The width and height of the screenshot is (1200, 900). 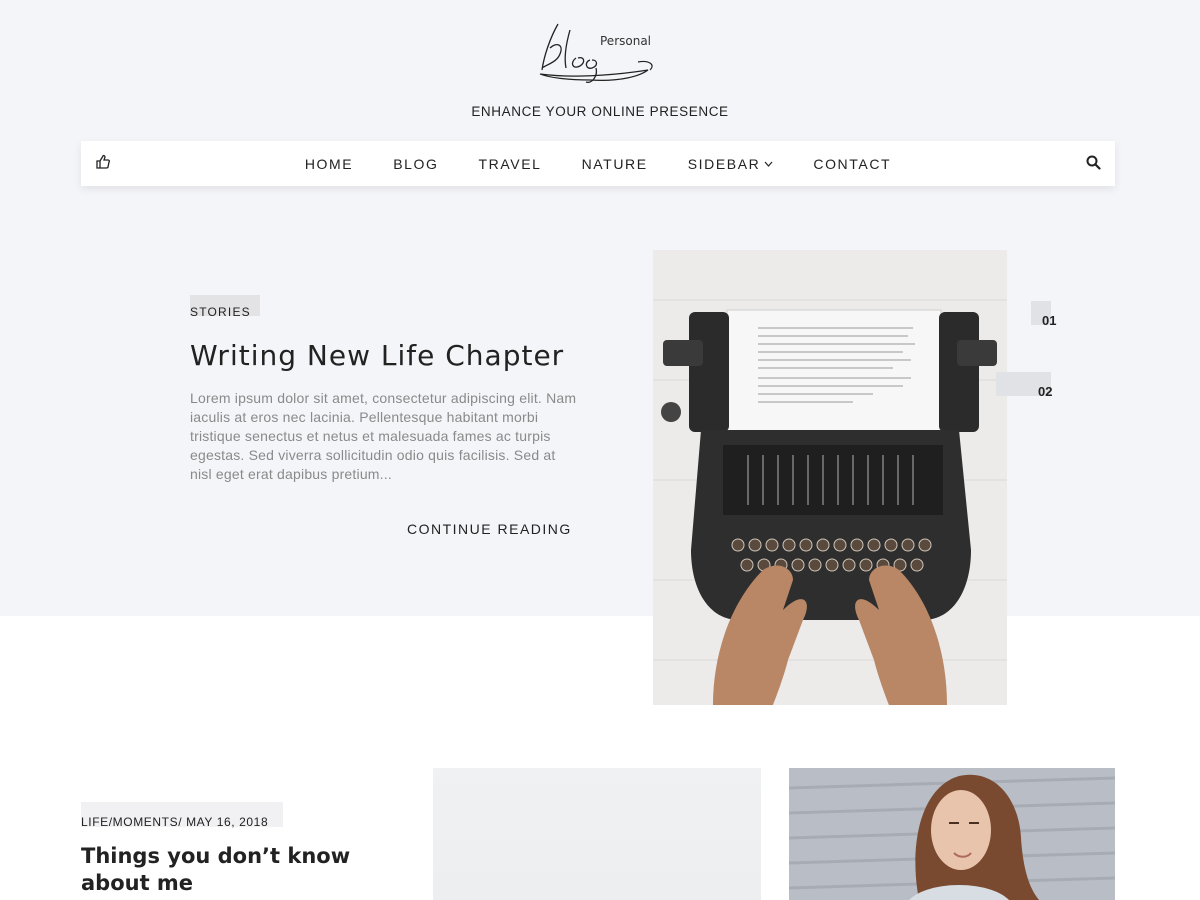 I want to click on nav-item-sidebar: SIDEBAR, so click(x=731, y=164).